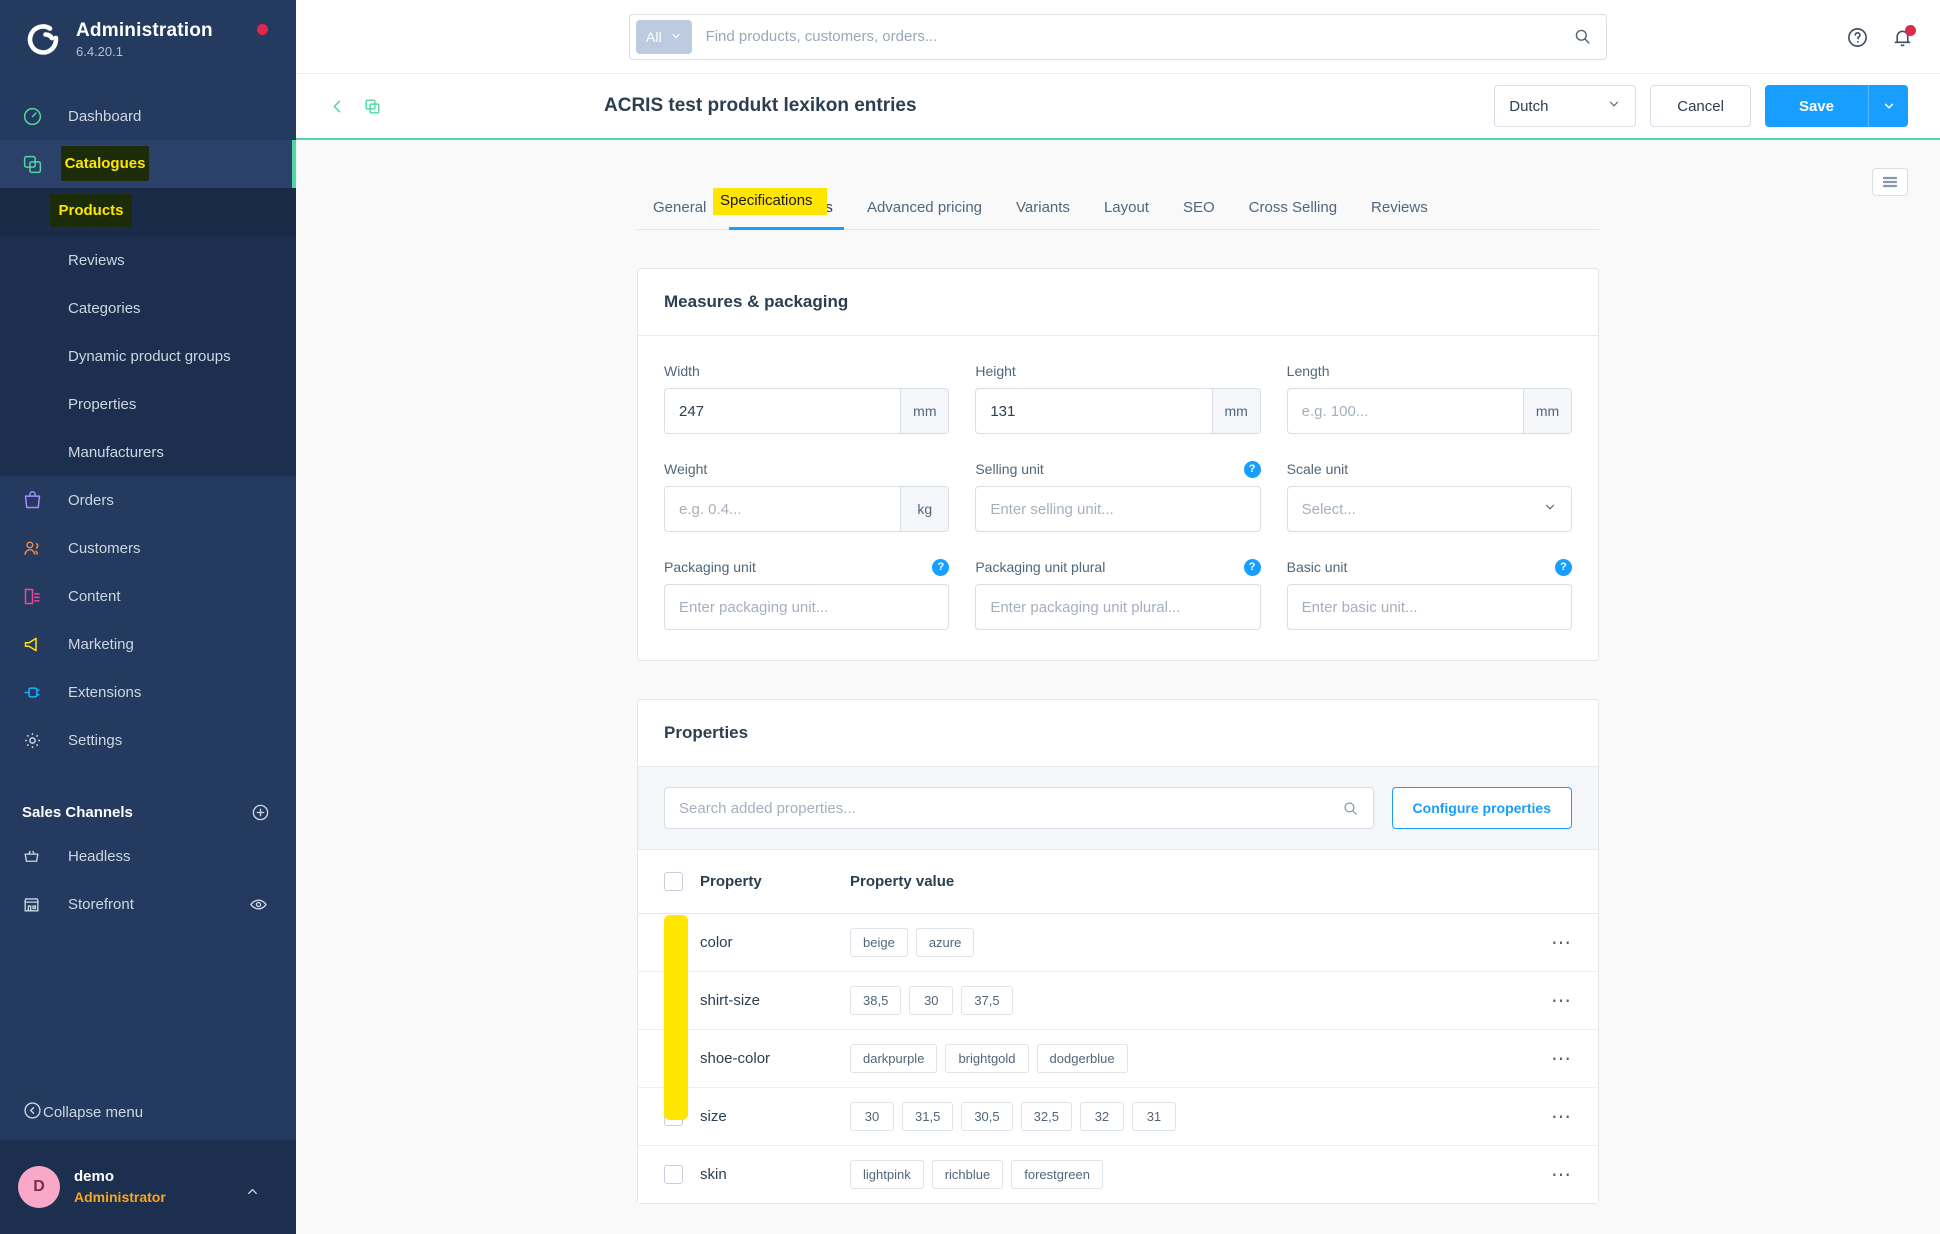 Image resolution: width=1940 pixels, height=1234 pixels. Describe the element at coordinates (1199, 214) in the screenshot. I see `tab-seo: SEO` at that location.